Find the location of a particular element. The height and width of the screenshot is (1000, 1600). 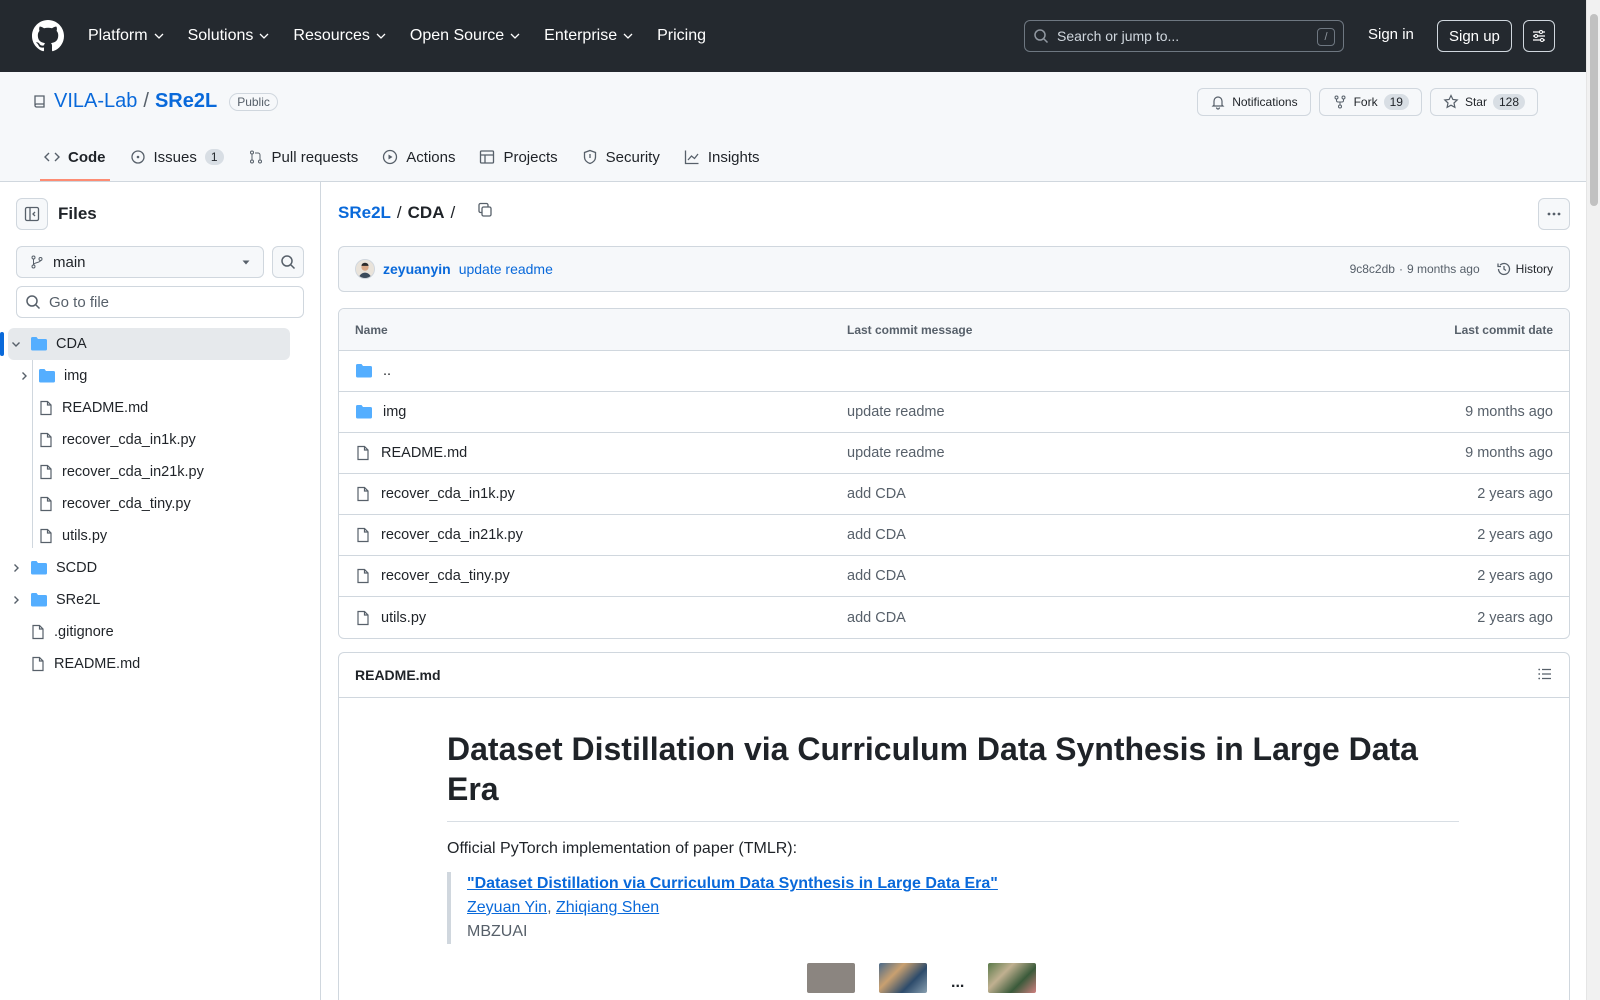

table-row: .. is located at coordinates (954, 371).